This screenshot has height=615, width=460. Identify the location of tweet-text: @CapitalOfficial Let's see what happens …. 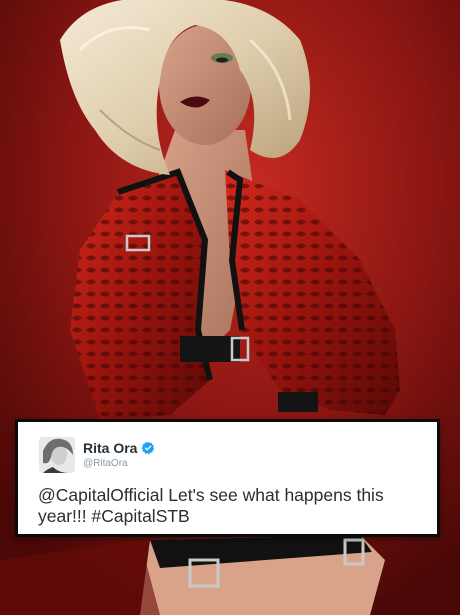
(211, 505).